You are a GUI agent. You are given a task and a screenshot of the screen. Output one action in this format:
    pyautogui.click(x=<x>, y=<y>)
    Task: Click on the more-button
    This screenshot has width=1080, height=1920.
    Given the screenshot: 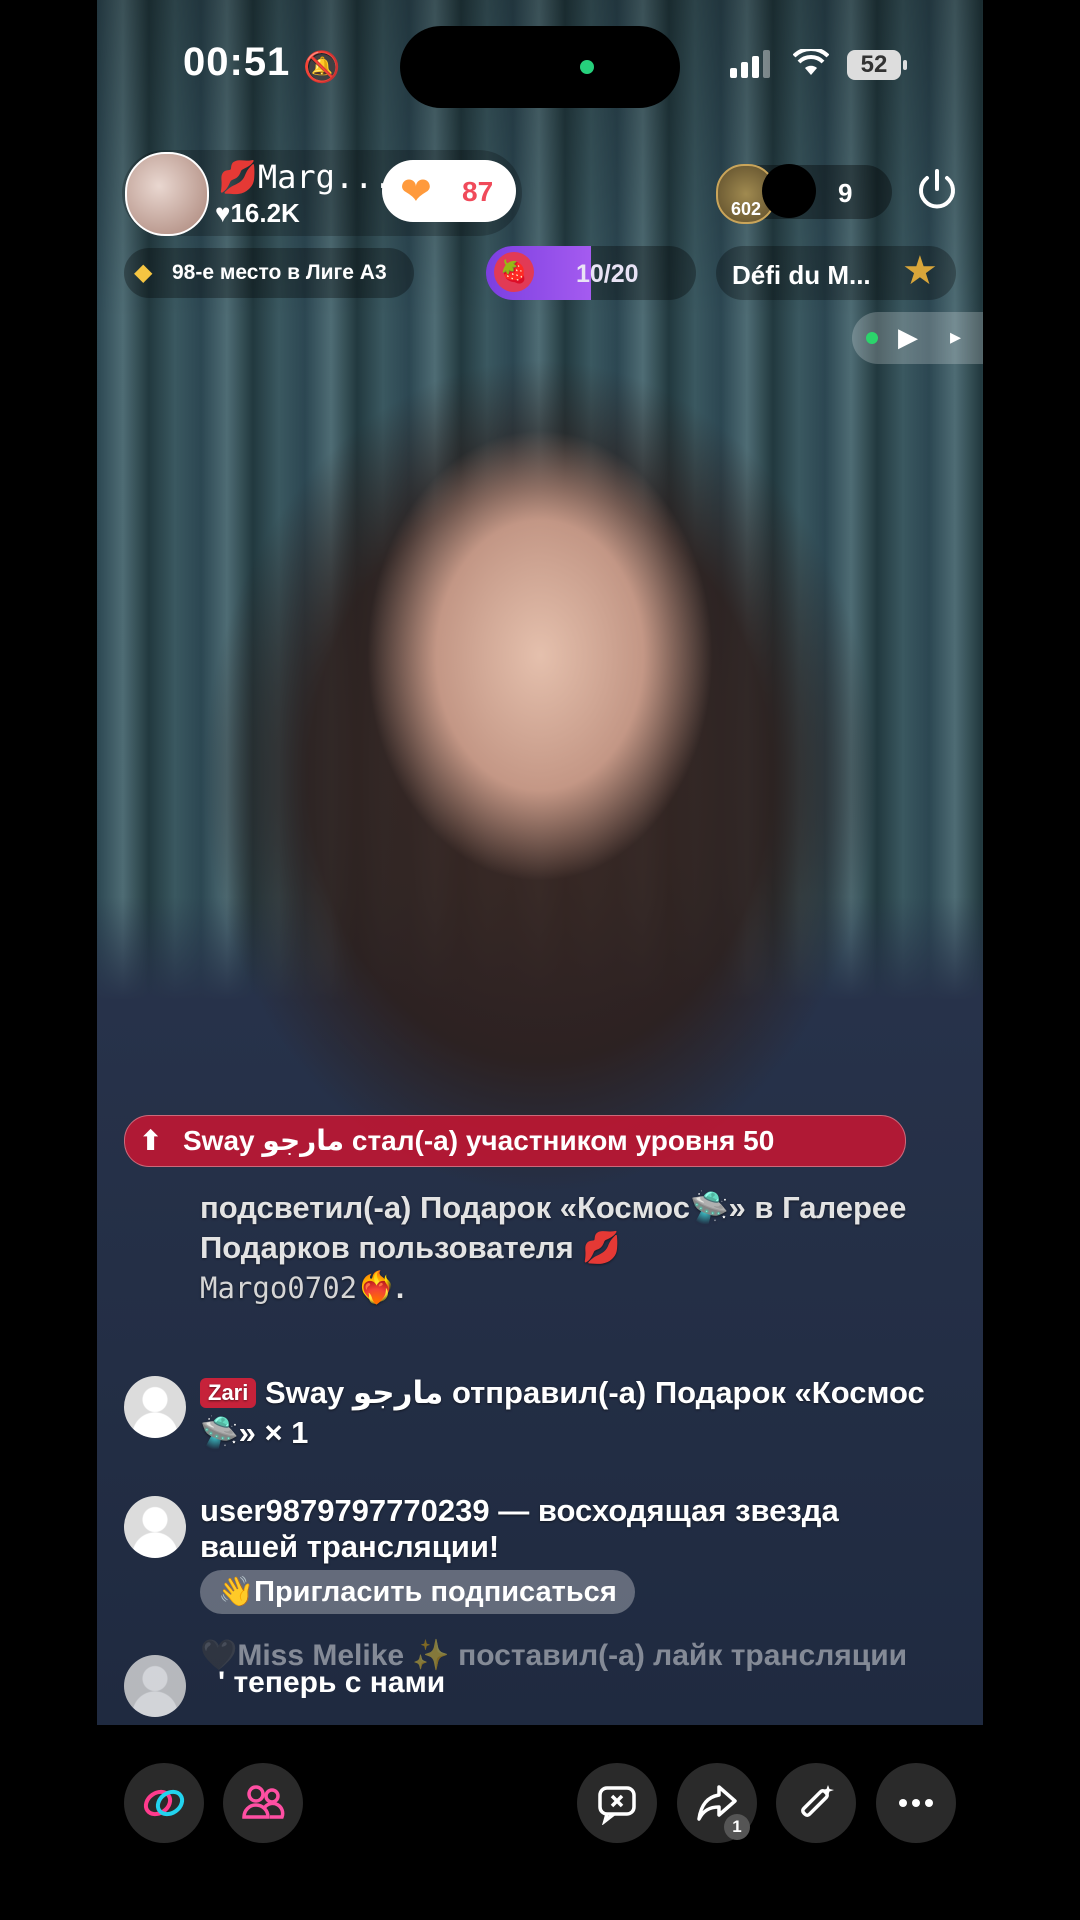 What is the action you would take?
    pyautogui.click(x=916, y=1803)
    